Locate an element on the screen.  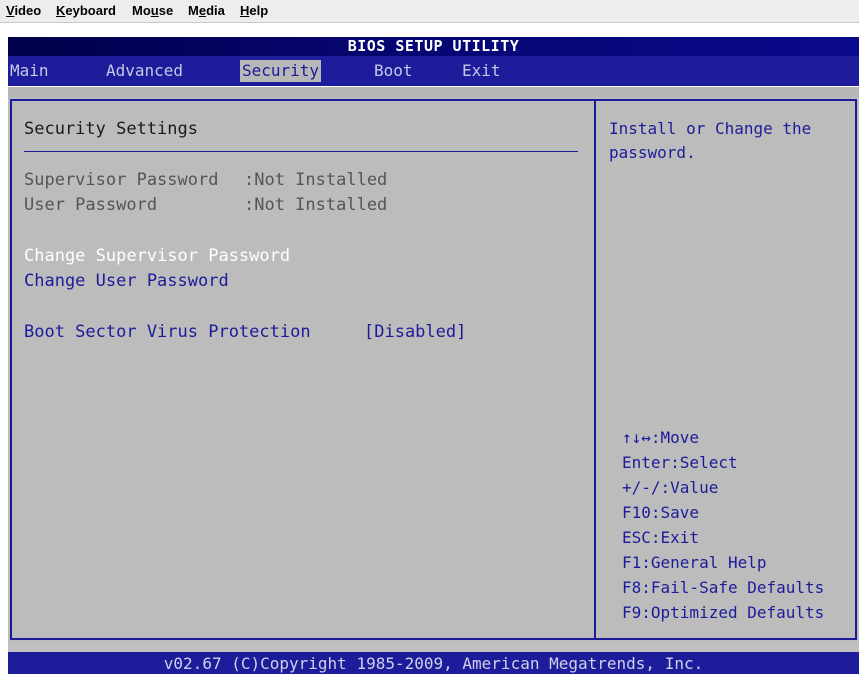
key-hint-save: F10:Save is located at coordinates (661, 512).